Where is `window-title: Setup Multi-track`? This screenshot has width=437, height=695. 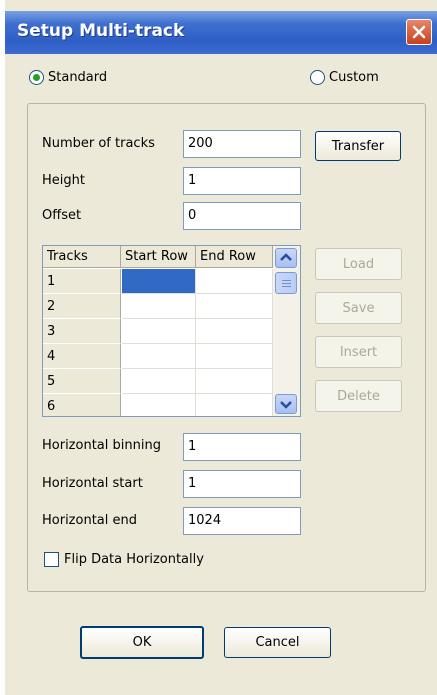 window-title: Setup Multi-track is located at coordinates (101, 31).